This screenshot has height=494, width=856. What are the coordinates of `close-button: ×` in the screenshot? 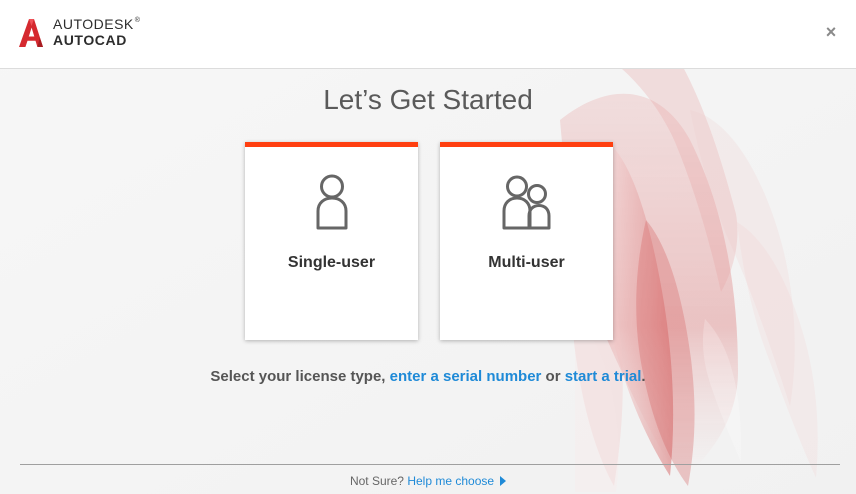 It's located at (831, 32).